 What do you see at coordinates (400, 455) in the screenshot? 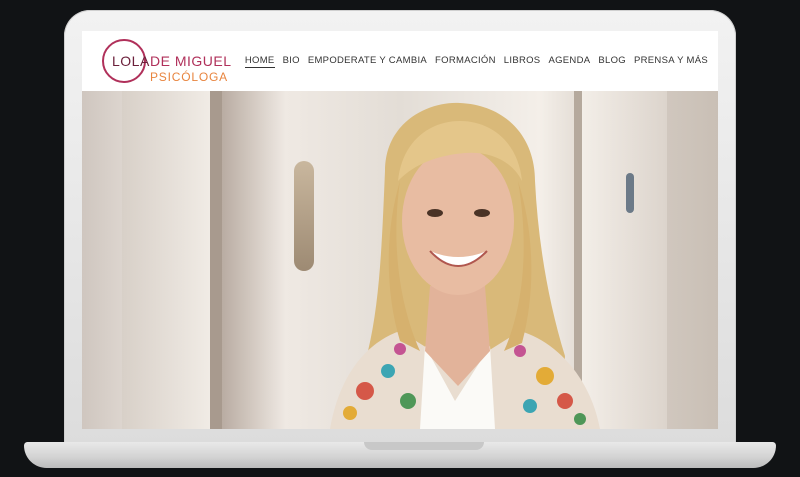
I see `laptop-base` at bounding box center [400, 455].